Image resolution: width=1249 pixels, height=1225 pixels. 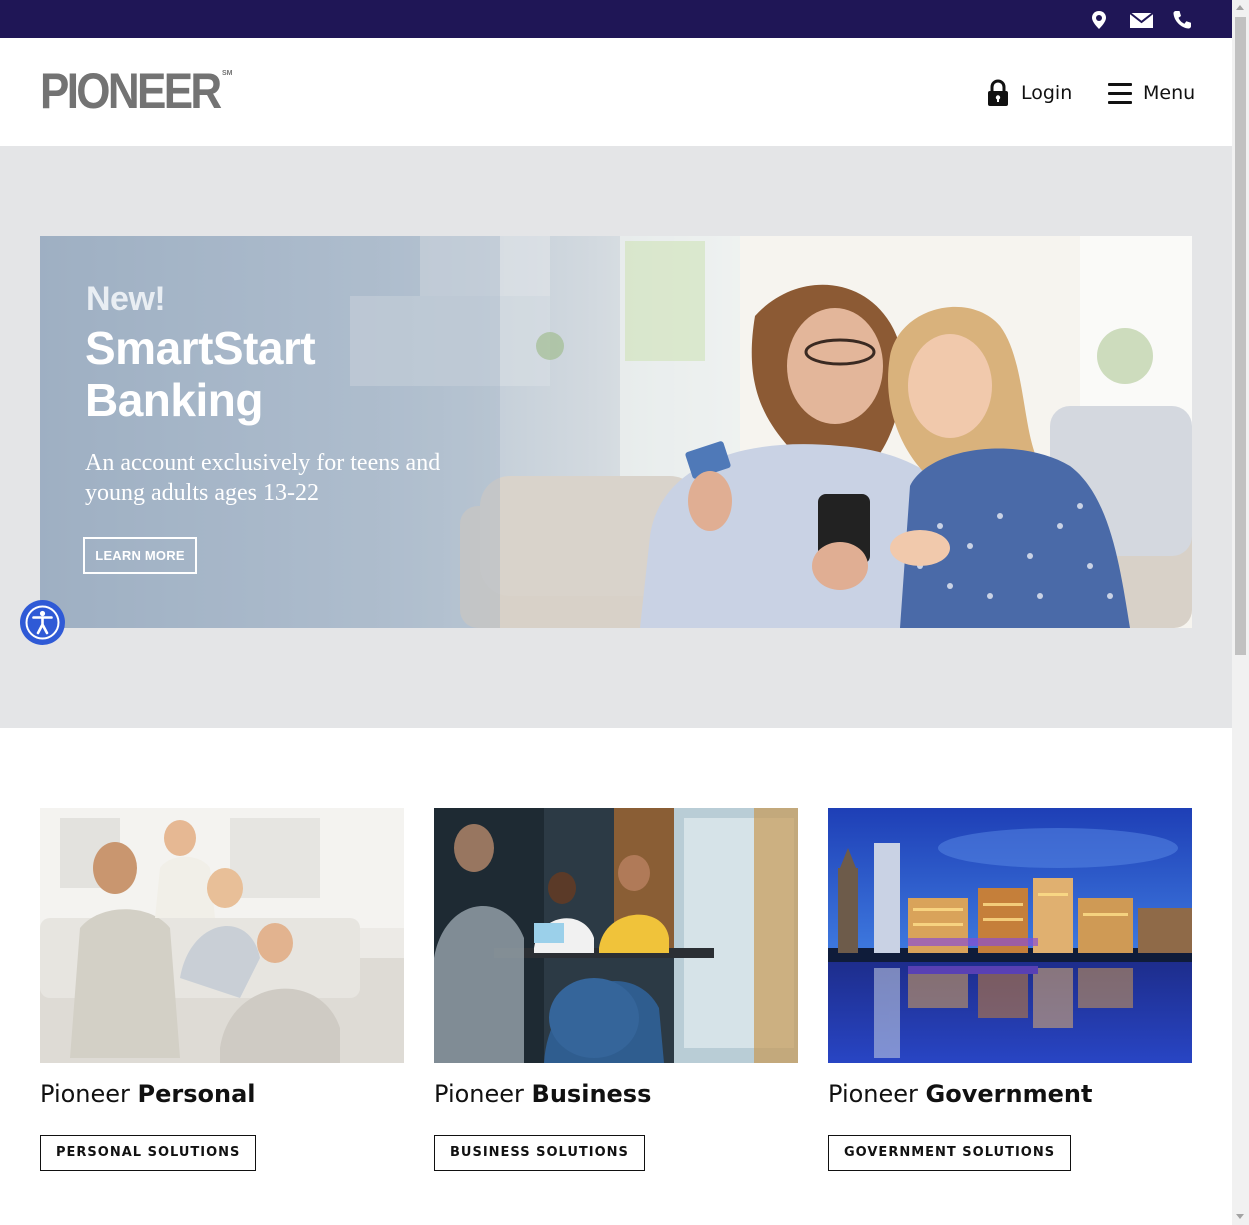 I want to click on card-image-business, so click(x=616, y=935).